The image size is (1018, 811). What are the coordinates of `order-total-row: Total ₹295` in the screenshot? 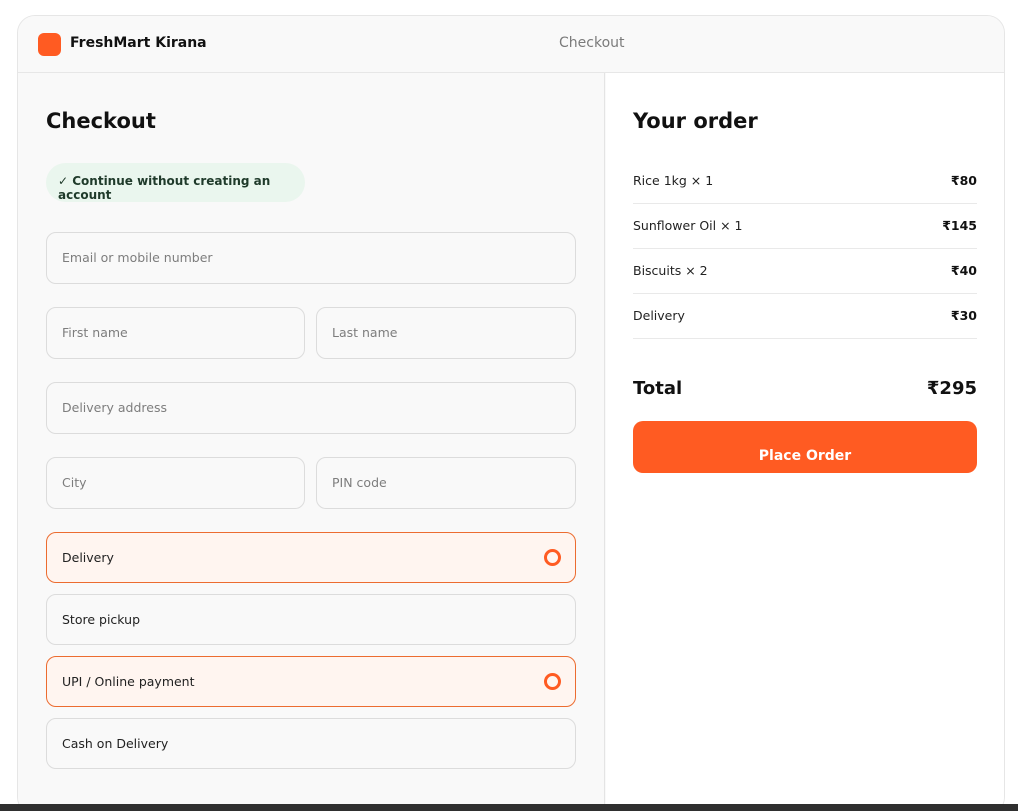 It's located at (805, 388).